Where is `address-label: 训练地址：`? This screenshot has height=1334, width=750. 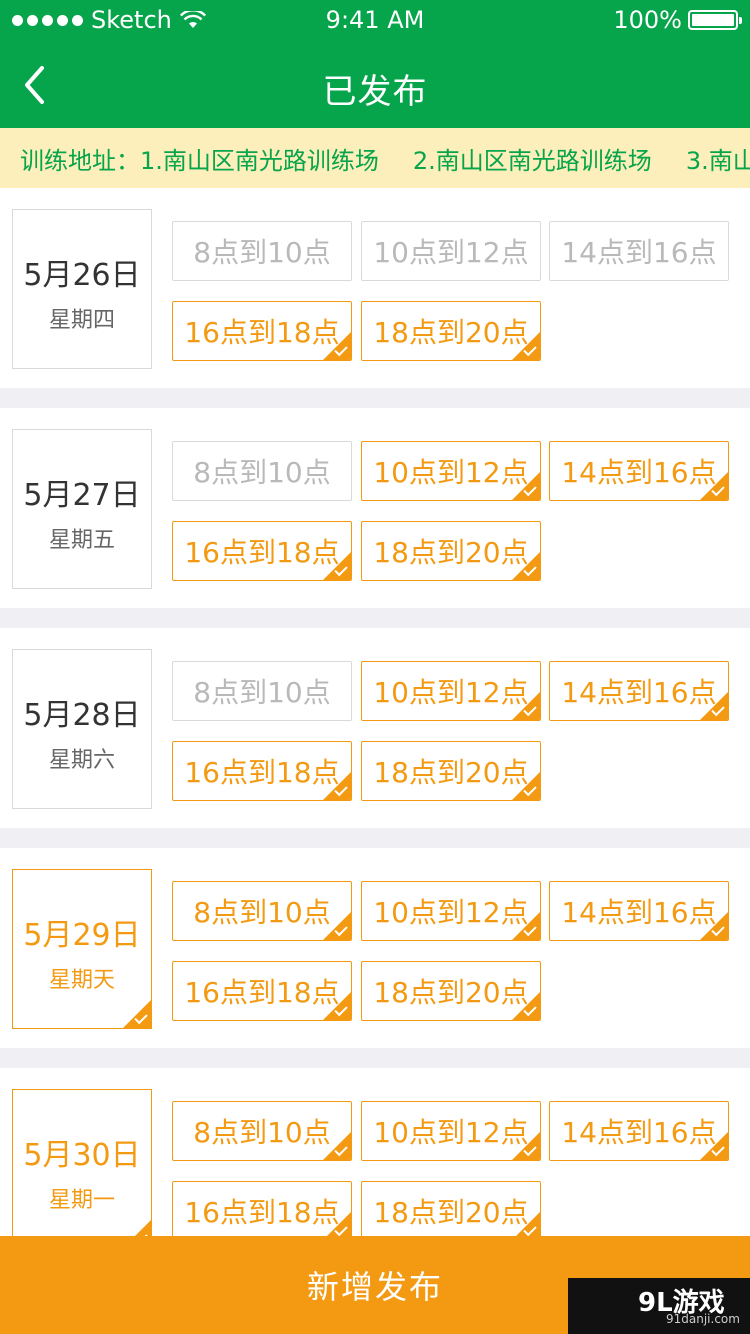
address-label: 训练地址： is located at coordinates (80, 160).